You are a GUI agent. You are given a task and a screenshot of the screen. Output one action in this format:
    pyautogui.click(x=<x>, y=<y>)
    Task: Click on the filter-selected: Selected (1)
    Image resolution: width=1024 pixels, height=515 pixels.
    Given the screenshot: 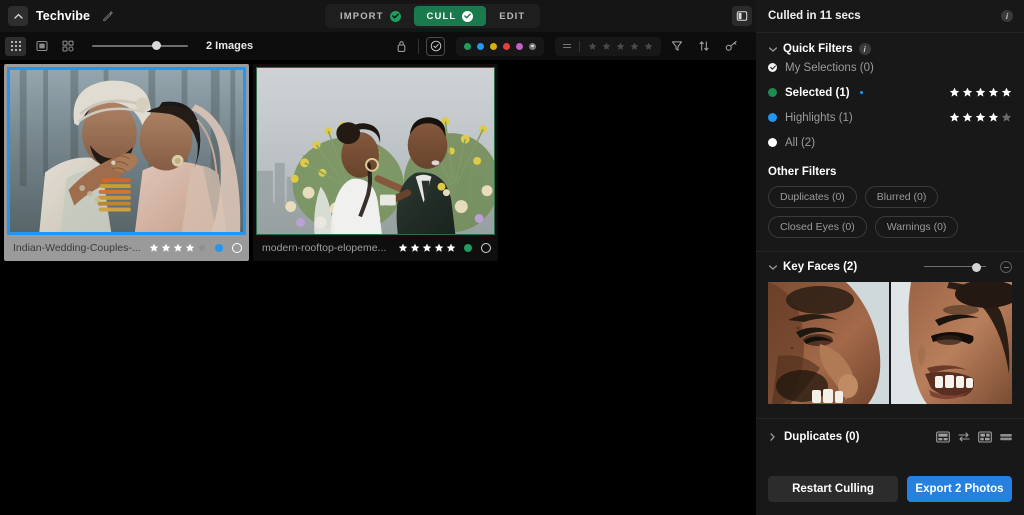 What is the action you would take?
    pyautogui.click(x=890, y=92)
    